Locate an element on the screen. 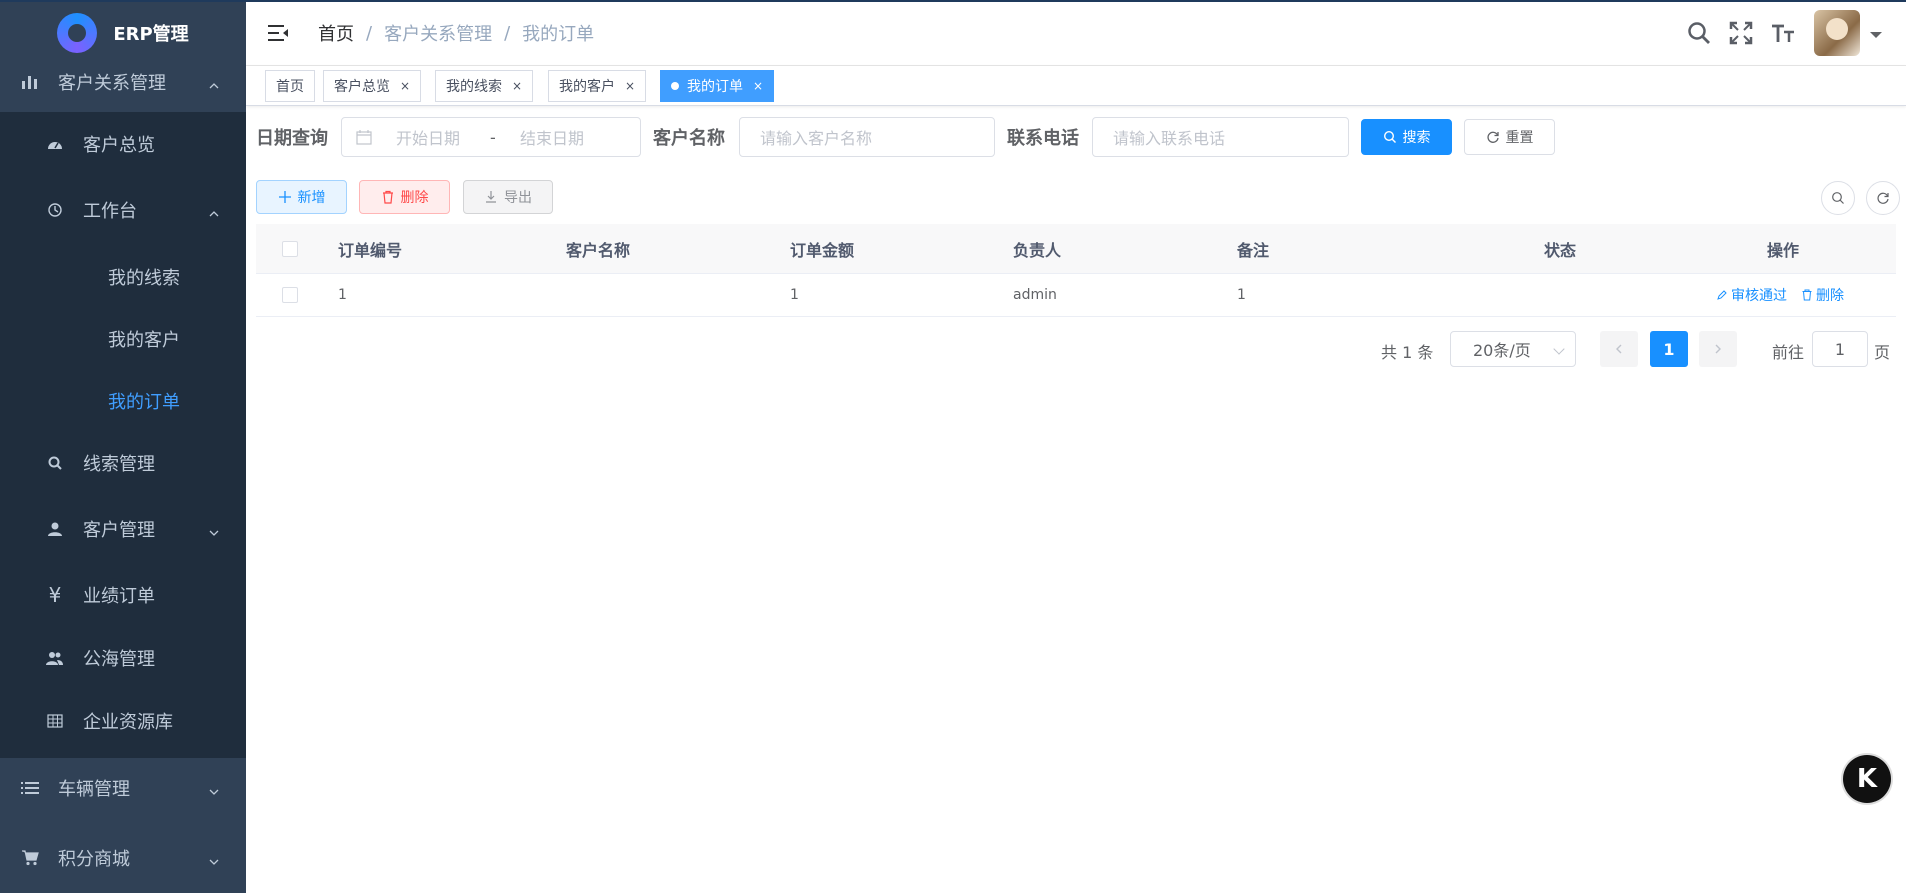 The width and height of the screenshot is (1906, 893). row-delete-label: 删除 is located at coordinates (1830, 296).